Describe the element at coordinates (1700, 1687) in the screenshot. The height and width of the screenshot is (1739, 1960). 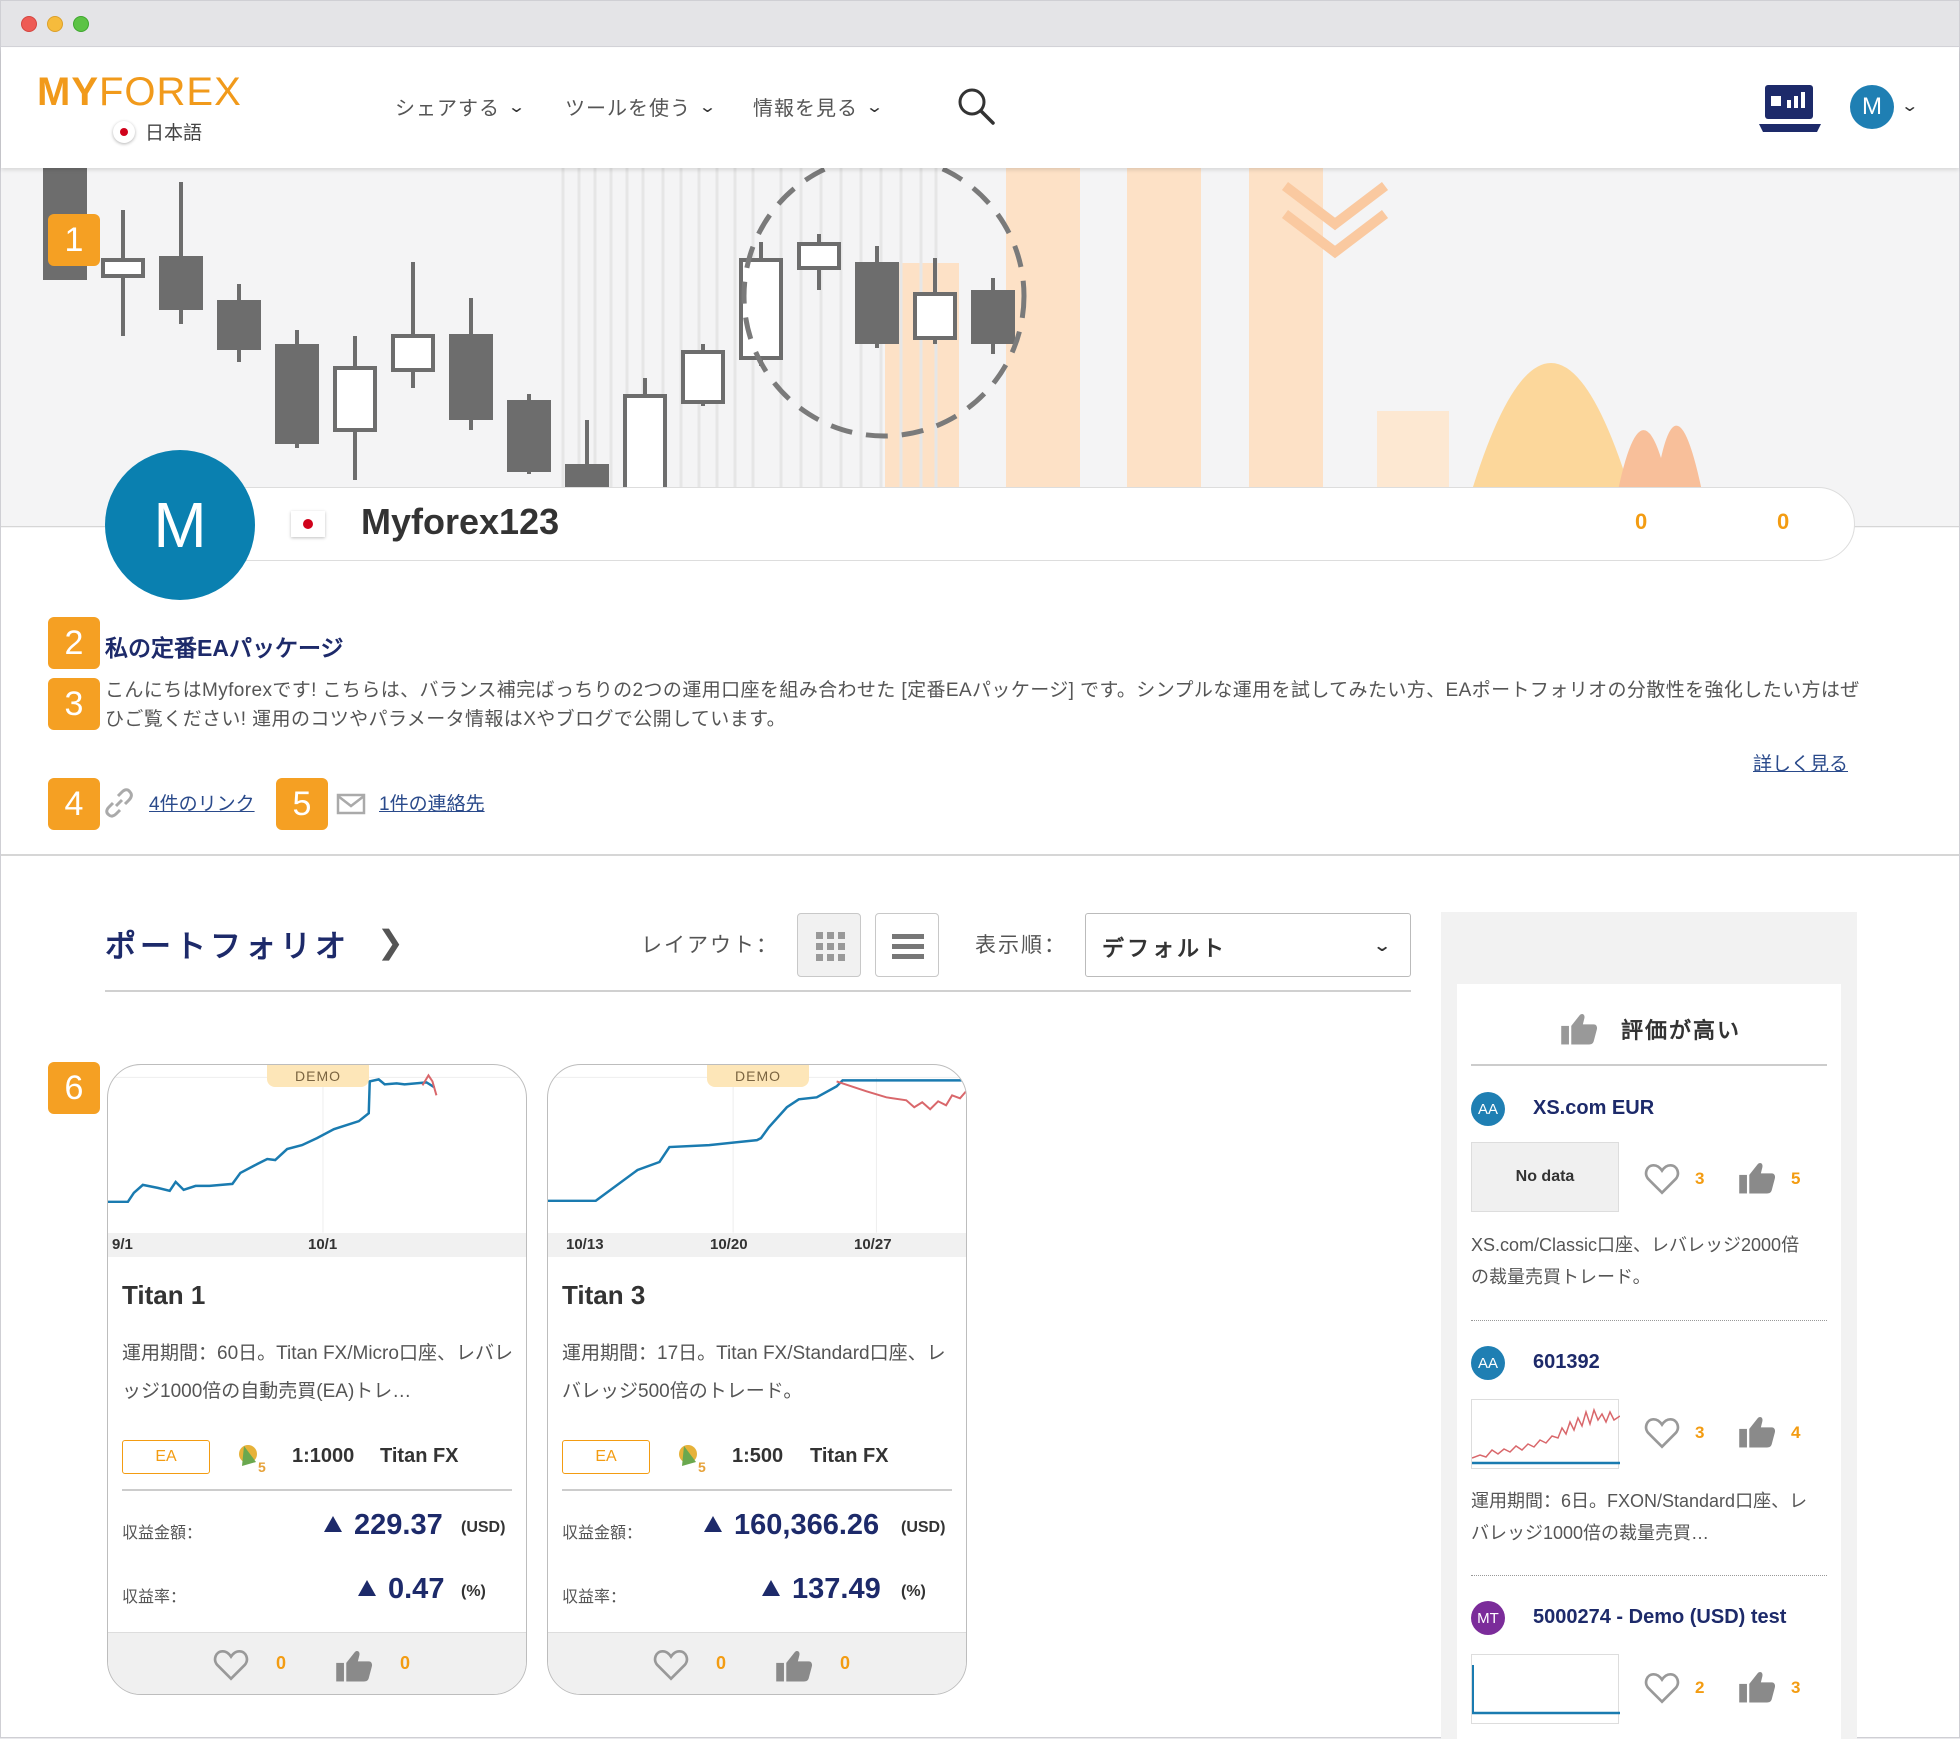
I see `item-favorites-count: 2` at that location.